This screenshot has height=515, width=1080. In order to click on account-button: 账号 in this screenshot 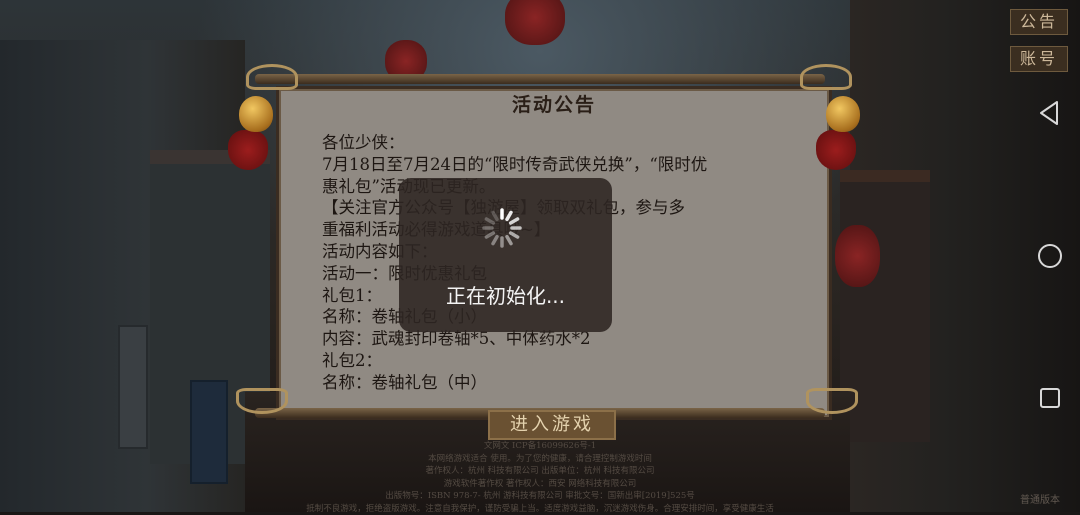, I will do `click(1039, 59)`.